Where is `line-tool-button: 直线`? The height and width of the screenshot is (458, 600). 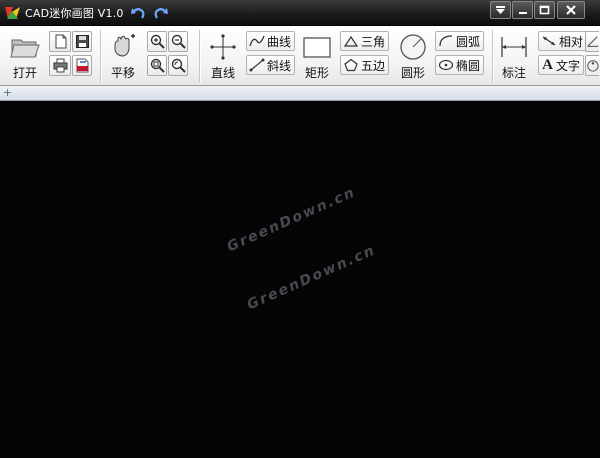 line-tool-button: 直线 is located at coordinates (223, 56).